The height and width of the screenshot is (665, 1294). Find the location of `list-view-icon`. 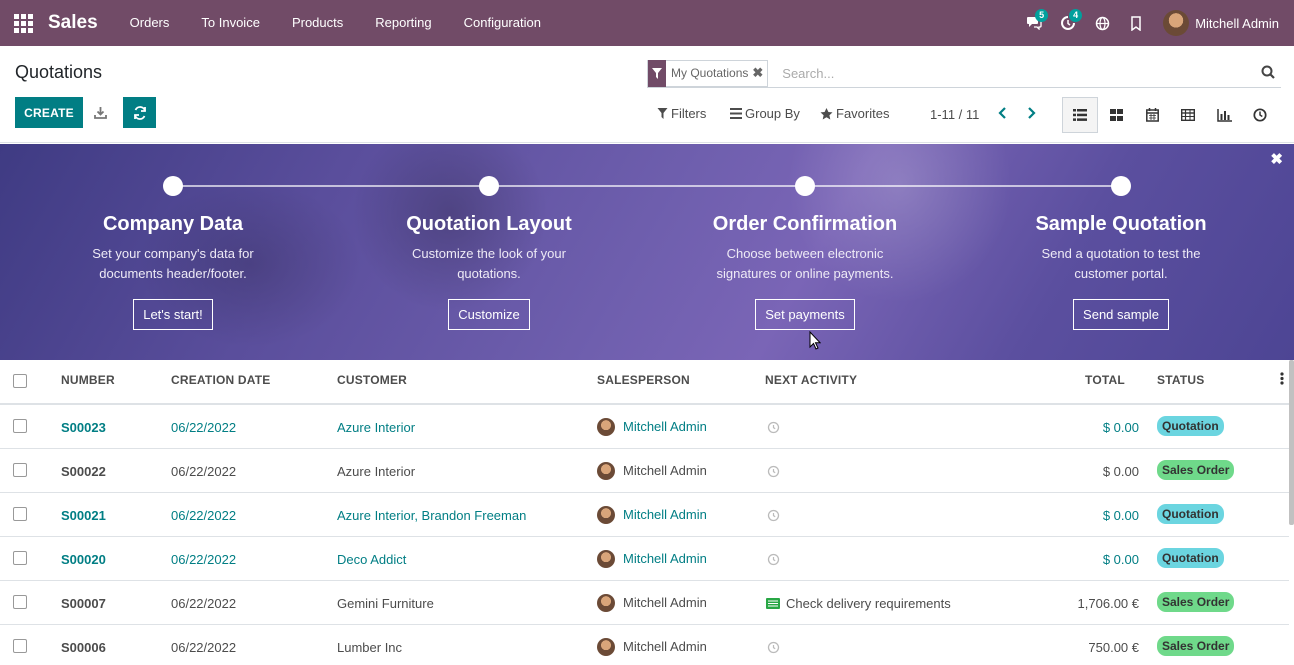

list-view-icon is located at coordinates (1080, 115).